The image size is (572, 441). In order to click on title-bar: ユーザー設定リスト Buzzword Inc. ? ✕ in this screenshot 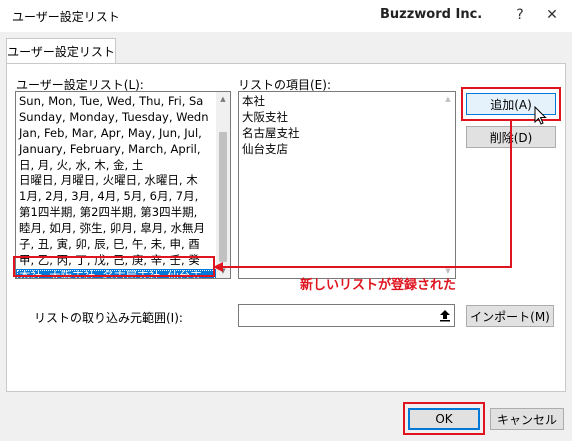, I will do `click(286, 16)`.